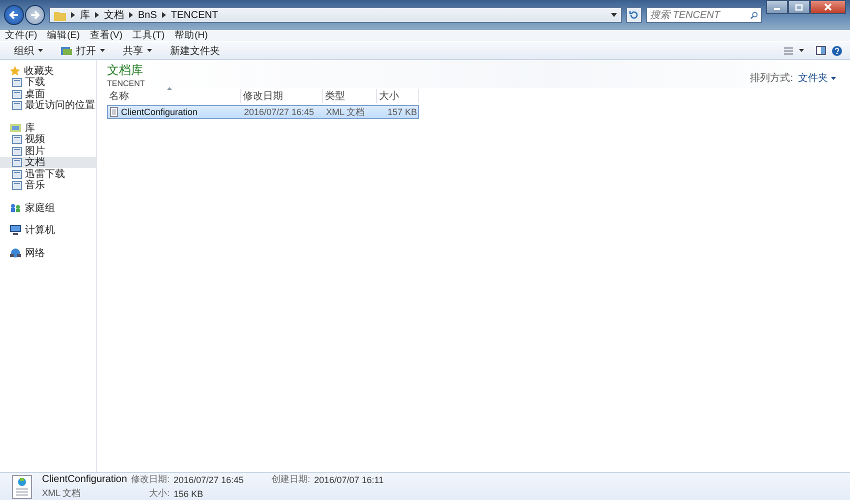 This screenshot has width=850, height=500. What do you see at coordinates (85, 479) in the screenshot?
I see `file-name: ClientConfiguration` at bounding box center [85, 479].